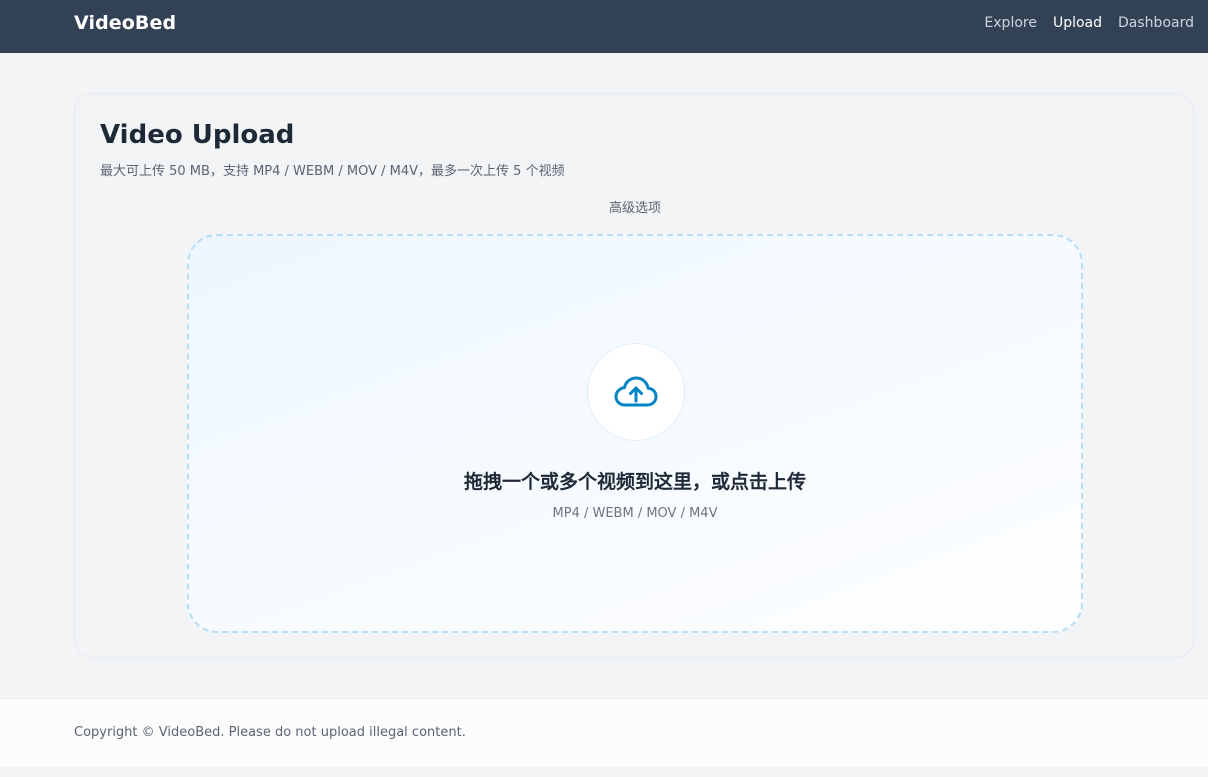  What do you see at coordinates (1077, 23) in the screenshot?
I see `nav-upload-link: Upload` at bounding box center [1077, 23].